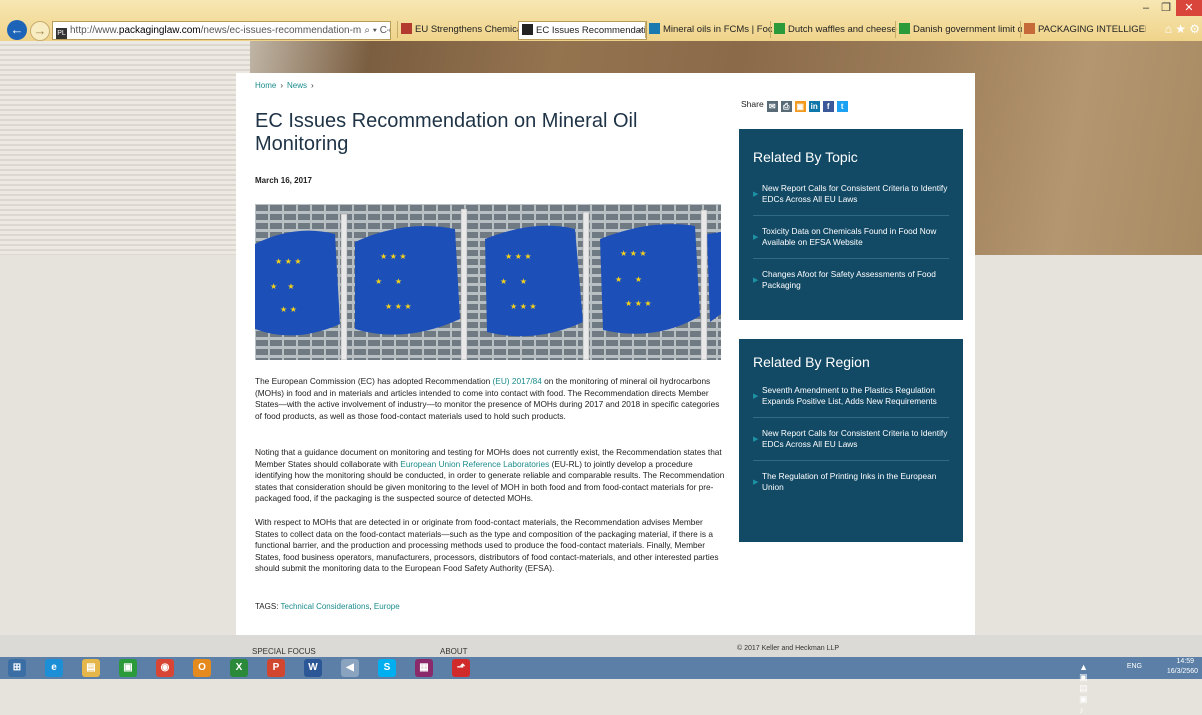 The width and height of the screenshot is (1202, 715). What do you see at coordinates (1083, 688) in the screenshot?
I see `tray-icons: ▲ ▣ ▤ ▣ ♪` at bounding box center [1083, 688].